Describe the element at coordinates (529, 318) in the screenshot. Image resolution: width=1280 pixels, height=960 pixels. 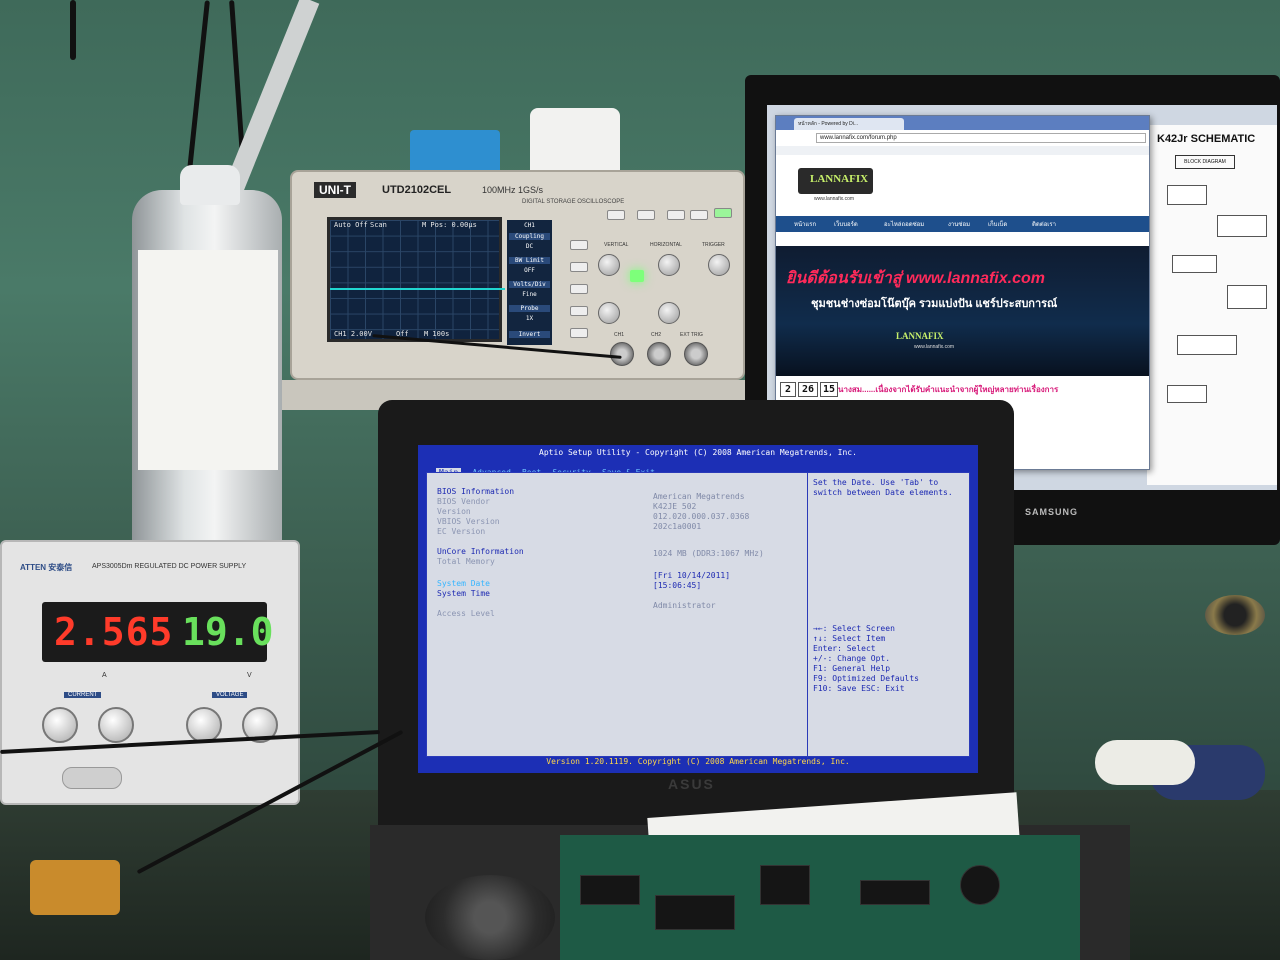
I see `scope-menu-value: 1X` at that location.